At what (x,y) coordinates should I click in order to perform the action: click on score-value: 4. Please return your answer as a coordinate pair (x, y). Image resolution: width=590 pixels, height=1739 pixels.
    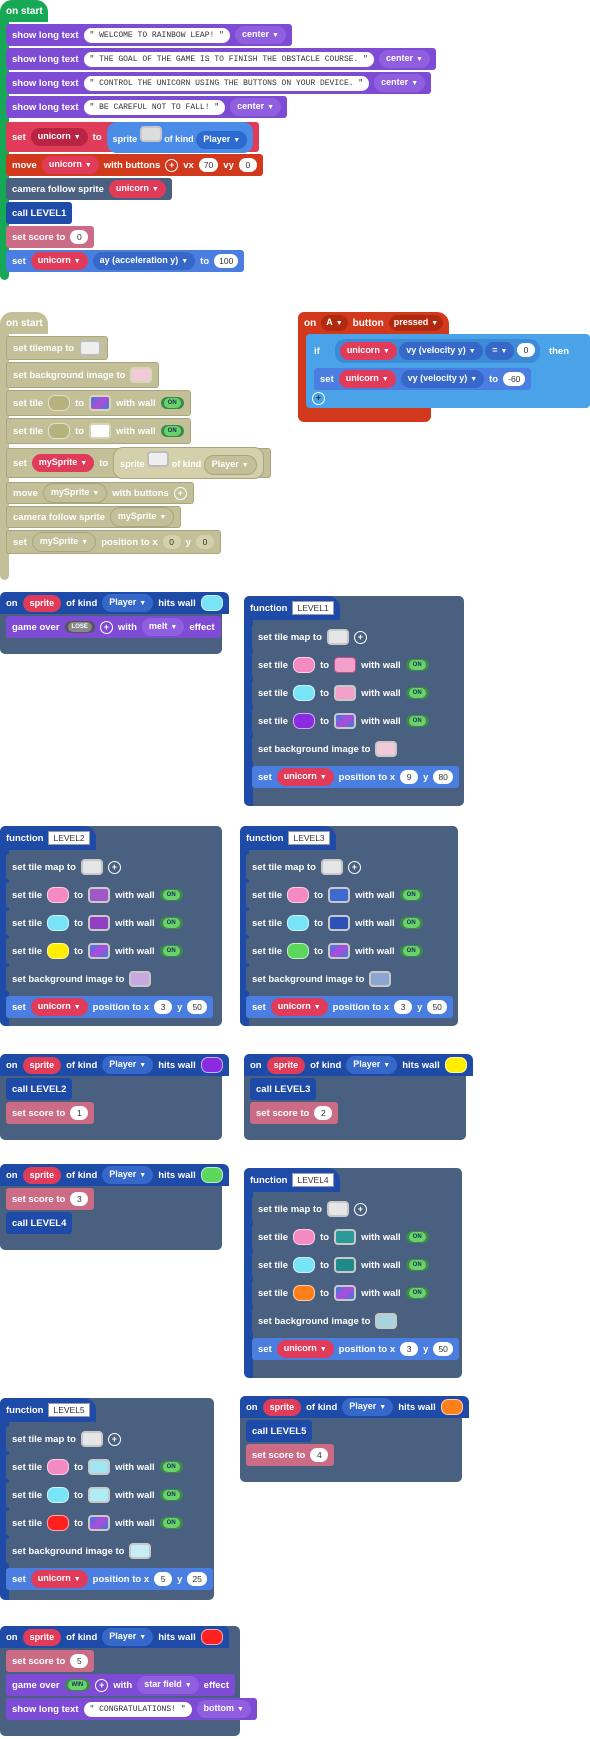
    Looking at the image, I should click on (319, 1455).